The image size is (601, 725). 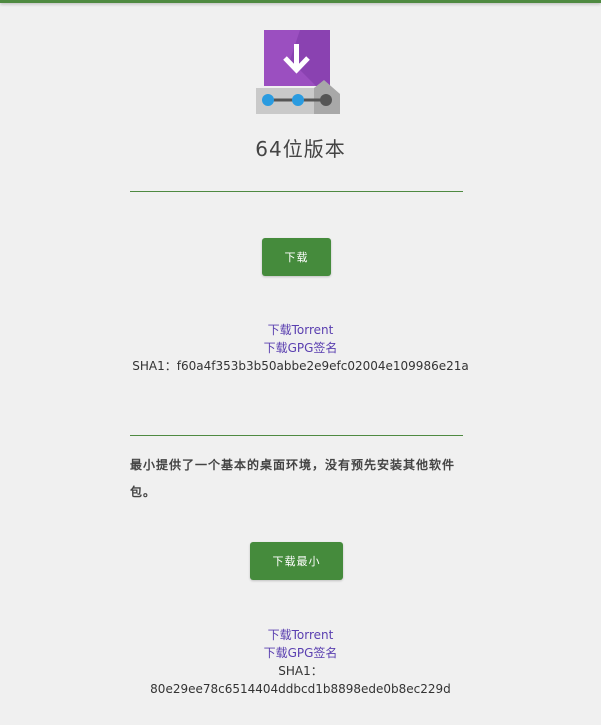 I want to click on gpg-signature-link: 下载GPG签名, so click(x=300, y=348).